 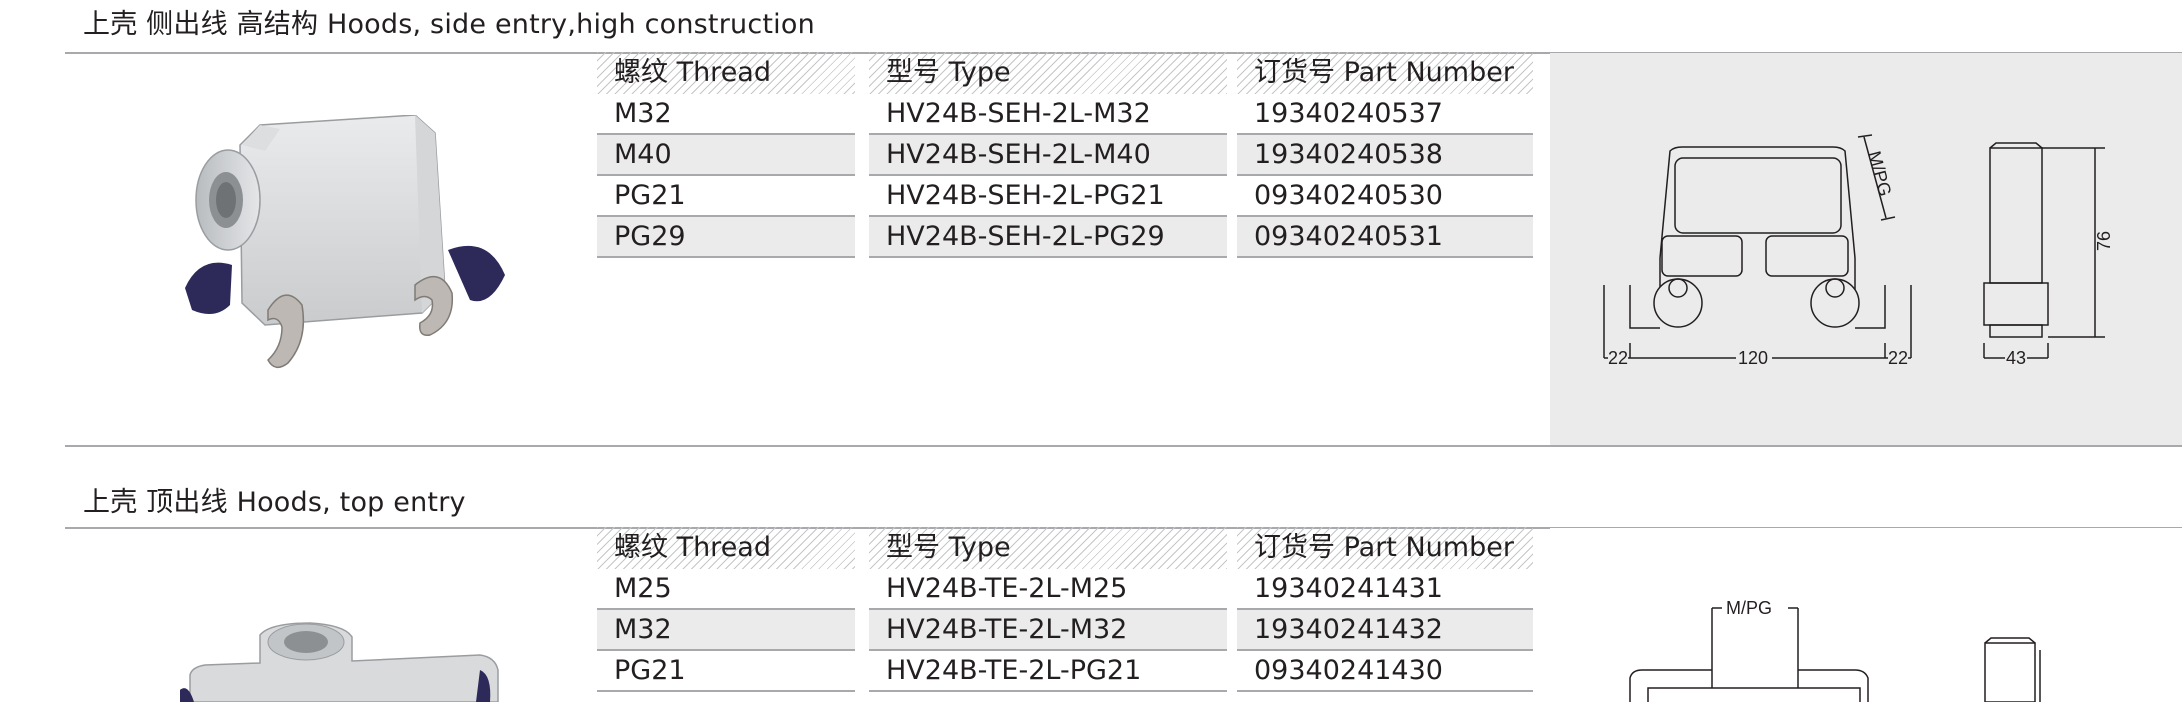 What do you see at coordinates (1048, 237) in the screenshot?
I see `table-row-type: HV24B-SEH-2L-PG29` at bounding box center [1048, 237].